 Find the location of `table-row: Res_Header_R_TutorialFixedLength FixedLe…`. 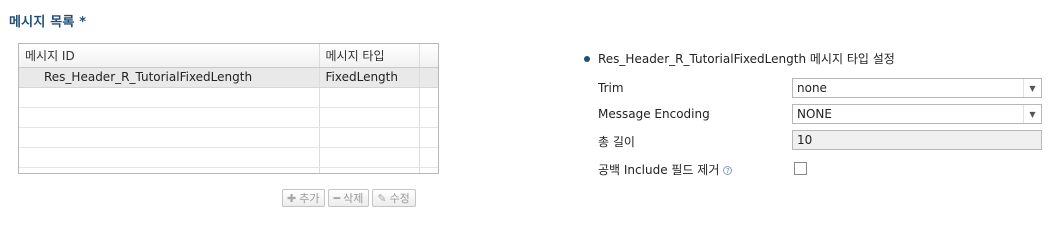

table-row: Res_Header_R_TutorialFixedLength FixedLe… is located at coordinates (228, 77).